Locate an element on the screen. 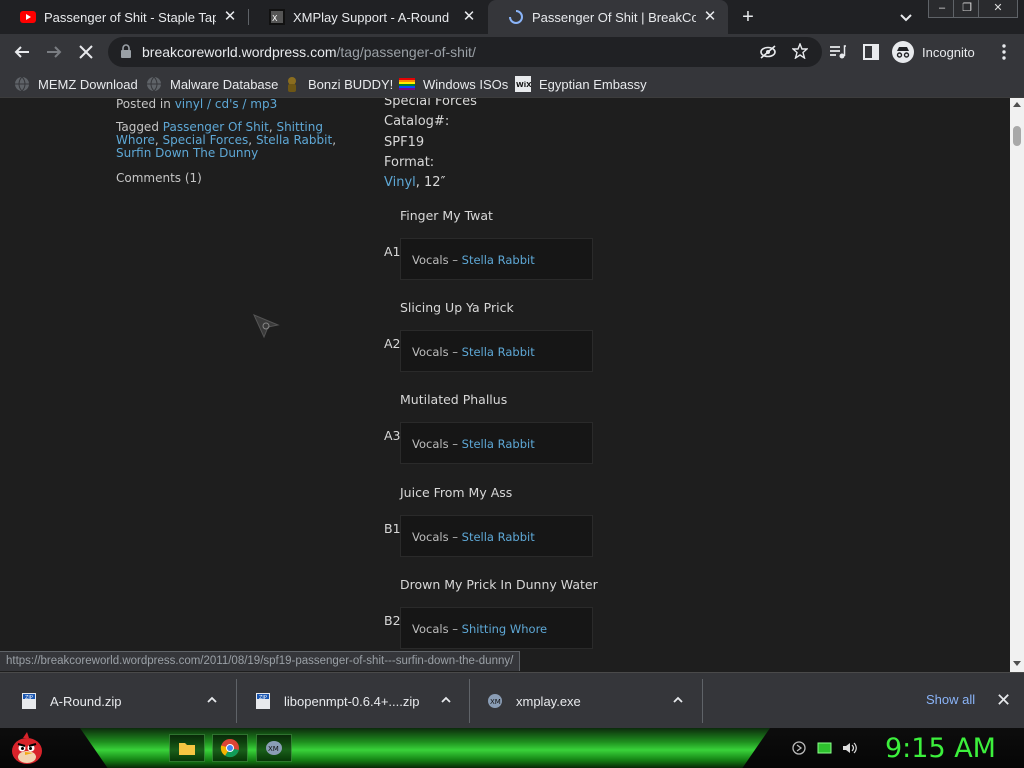  track-position: A3 is located at coordinates (392, 435).